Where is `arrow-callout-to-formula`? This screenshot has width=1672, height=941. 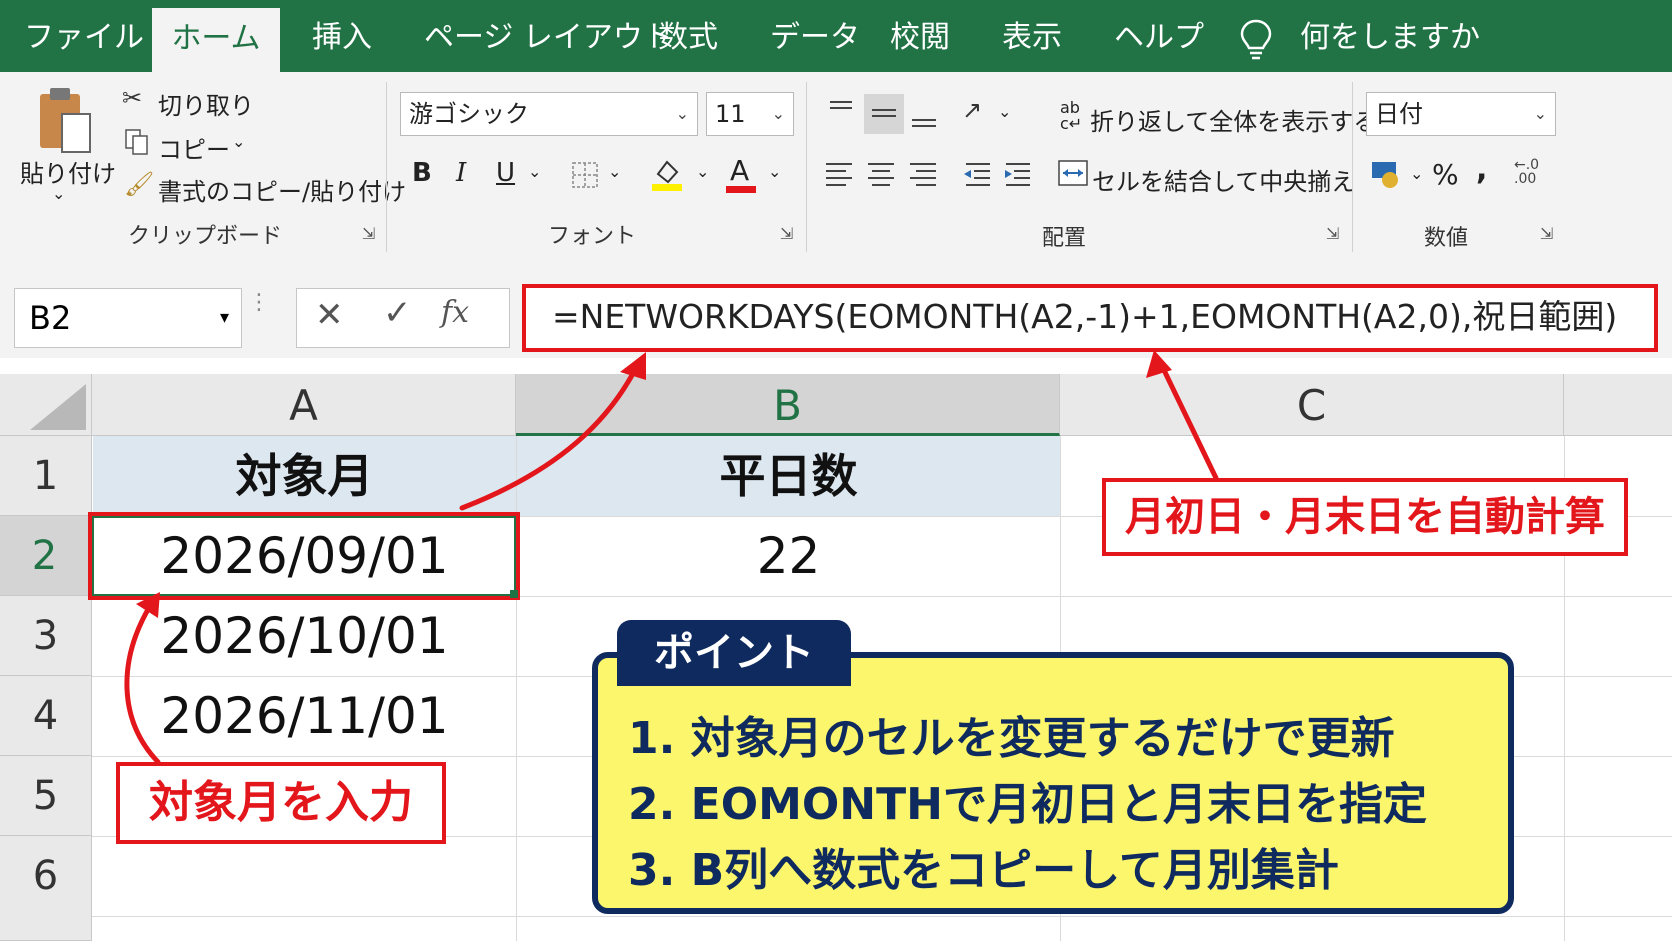
arrow-callout-to-formula is located at coordinates (1189, 422).